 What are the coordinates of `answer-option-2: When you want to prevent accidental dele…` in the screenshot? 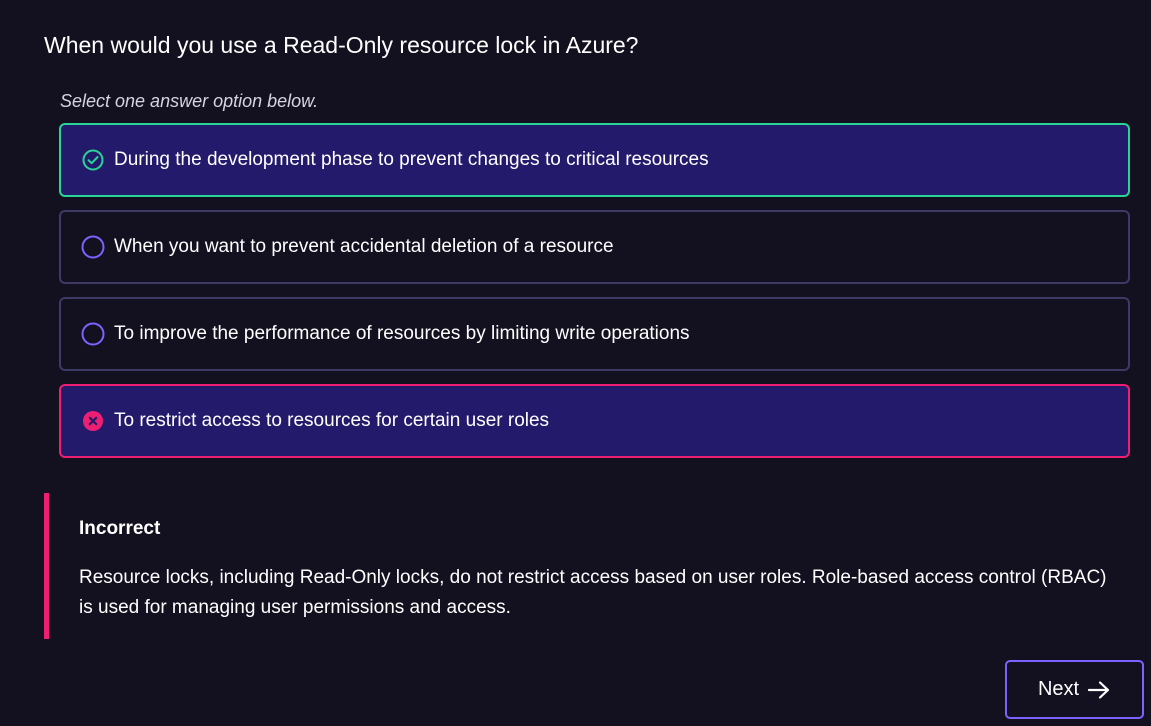 It's located at (594, 247).